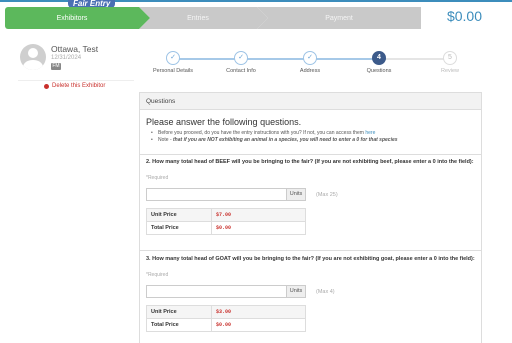 Image resolution: width=512 pixels, height=343 pixels. Describe the element at coordinates (325, 292) in the screenshot. I see `max-hint: (Max 4)` at that location.